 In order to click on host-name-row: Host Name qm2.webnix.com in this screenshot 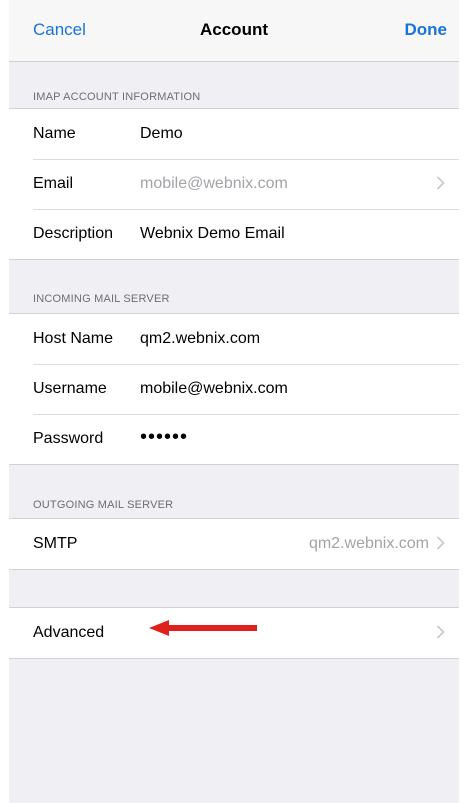, I will do `click(234, 339)`.